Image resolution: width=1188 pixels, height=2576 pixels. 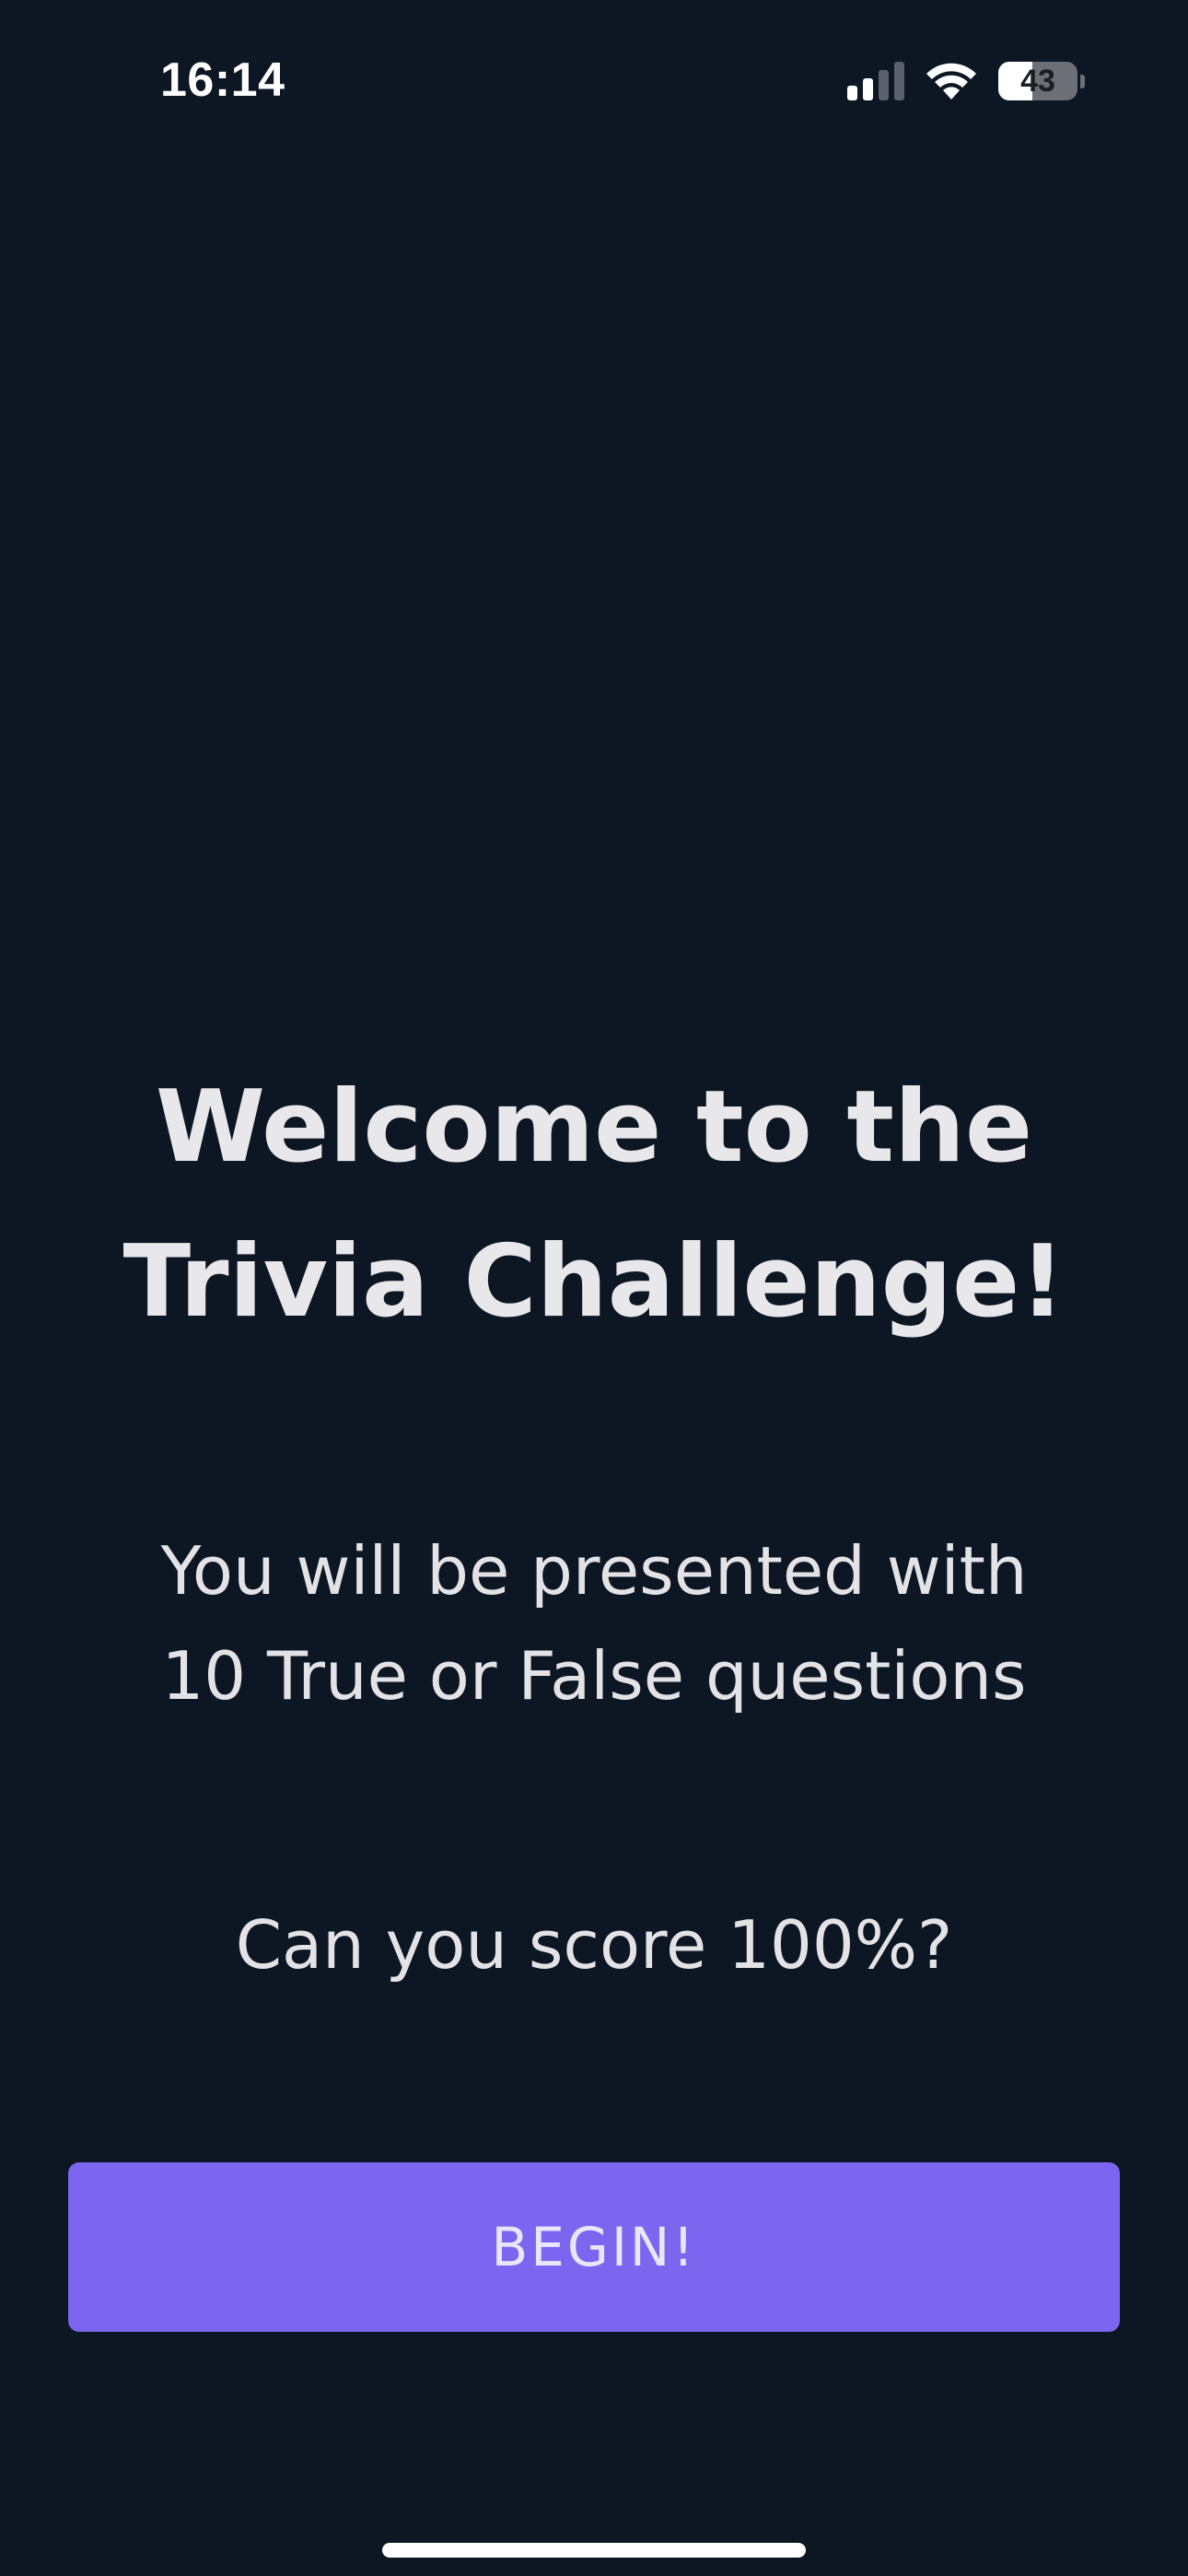 What do you see at coordinates (594, 1571) in the screenshot?
I see `intro-text-line: You will be presented with` at bounding box center [594, 1571].